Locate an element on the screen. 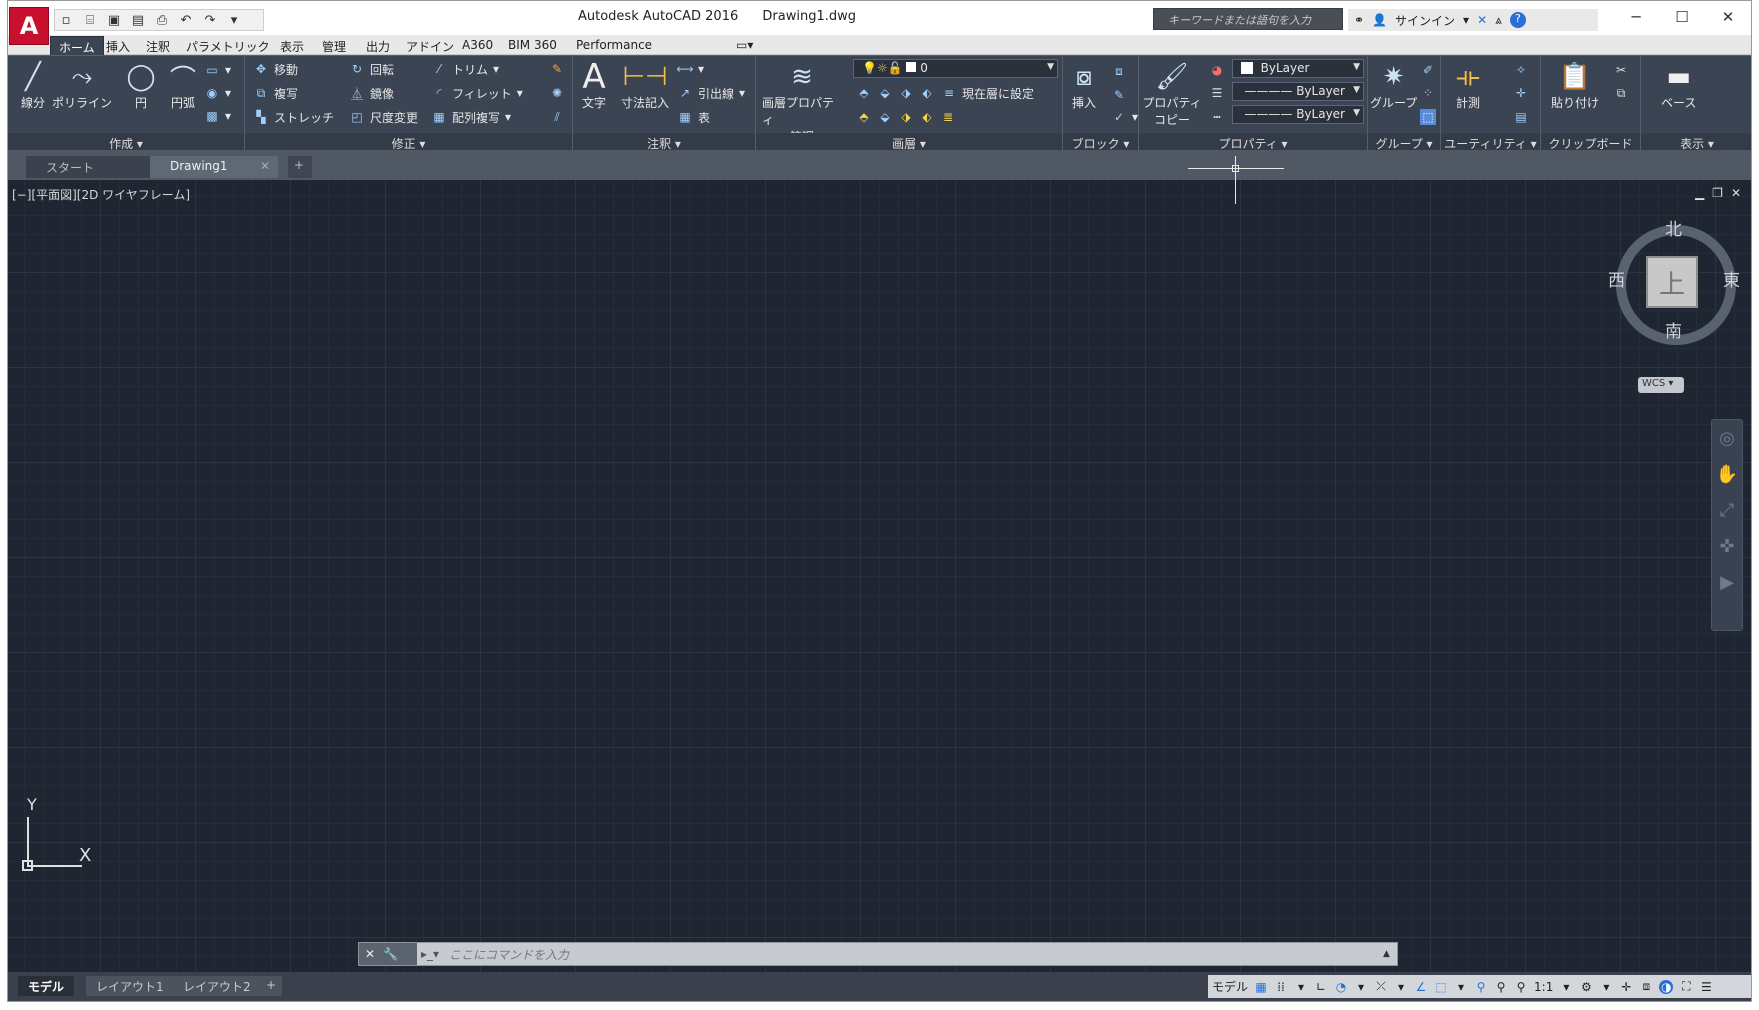 Image resolution: width=1759 pixels, height=1010 pixels. customize-icon: ▾ is located at coordinates (234, 20).